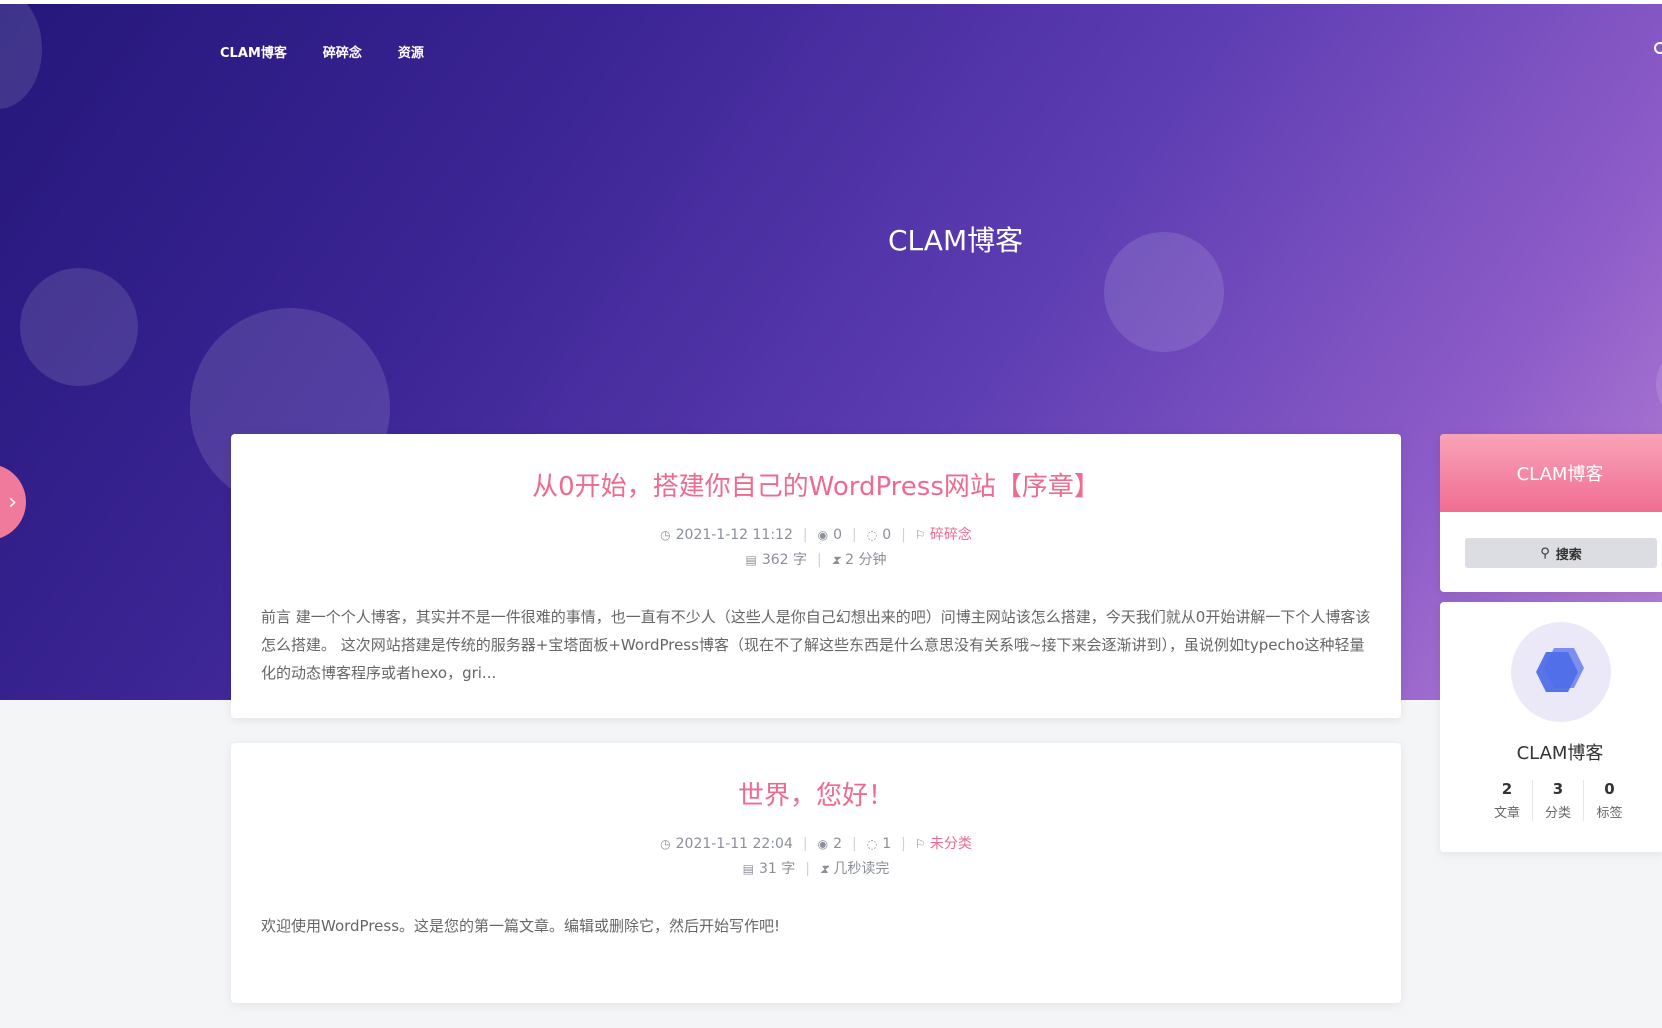 The width and height of the screenshot is (1662, 1028). What do you see at coordinates (342, 51) in the screenshot?
I see `nav-item-thoughts: 碎碎念` at bounding box center [342, 51].